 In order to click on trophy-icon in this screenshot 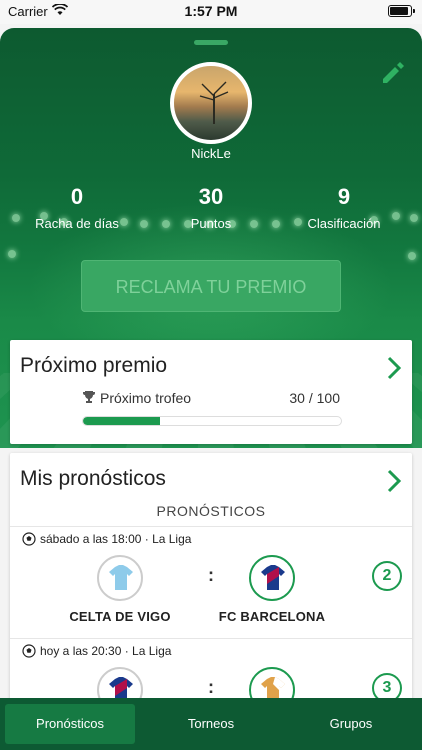, I will do `click(89, 397)`.